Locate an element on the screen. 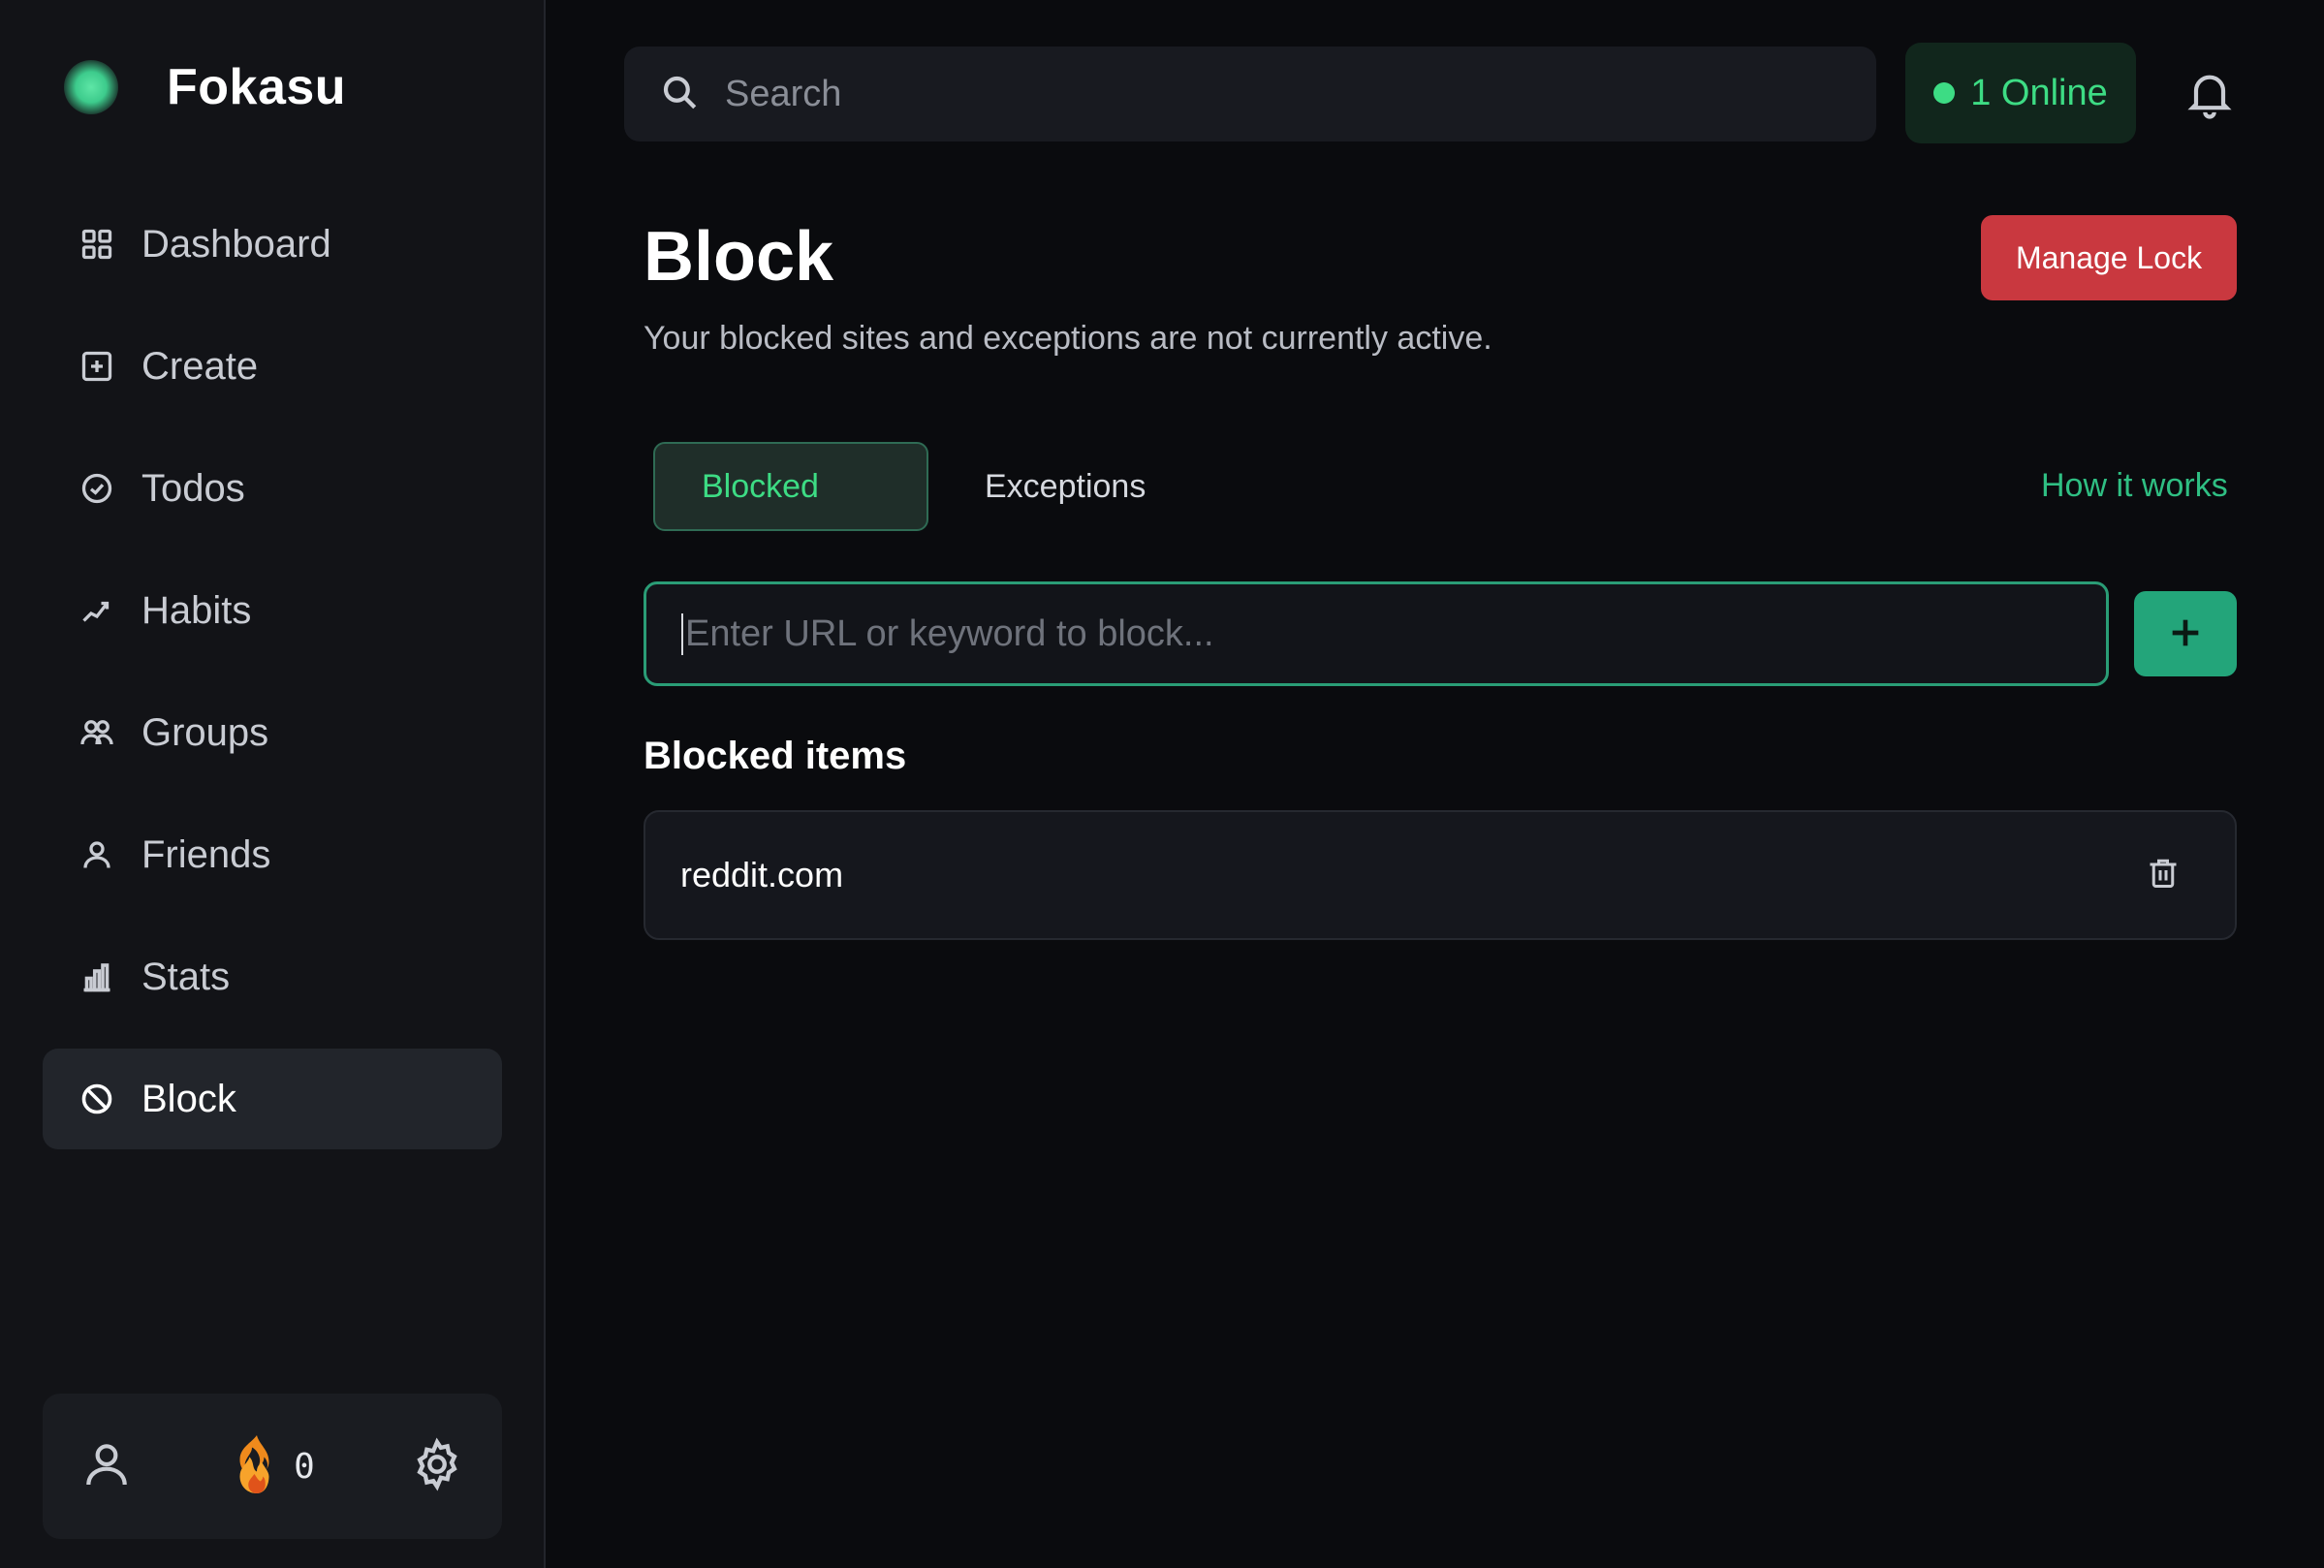 The image size is (2324, 1568). sidebar-footer: 0 is located at coordinates (273, 1466).